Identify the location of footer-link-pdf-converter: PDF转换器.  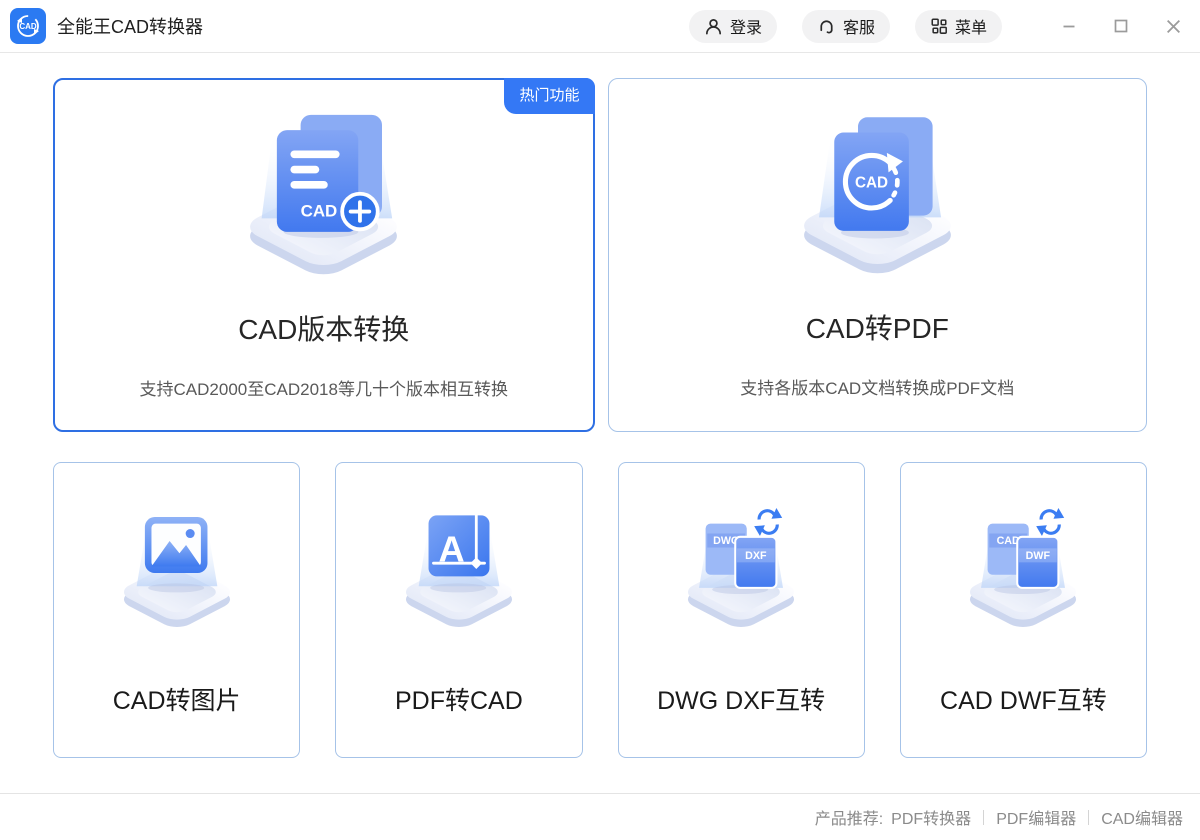
(931, 817).